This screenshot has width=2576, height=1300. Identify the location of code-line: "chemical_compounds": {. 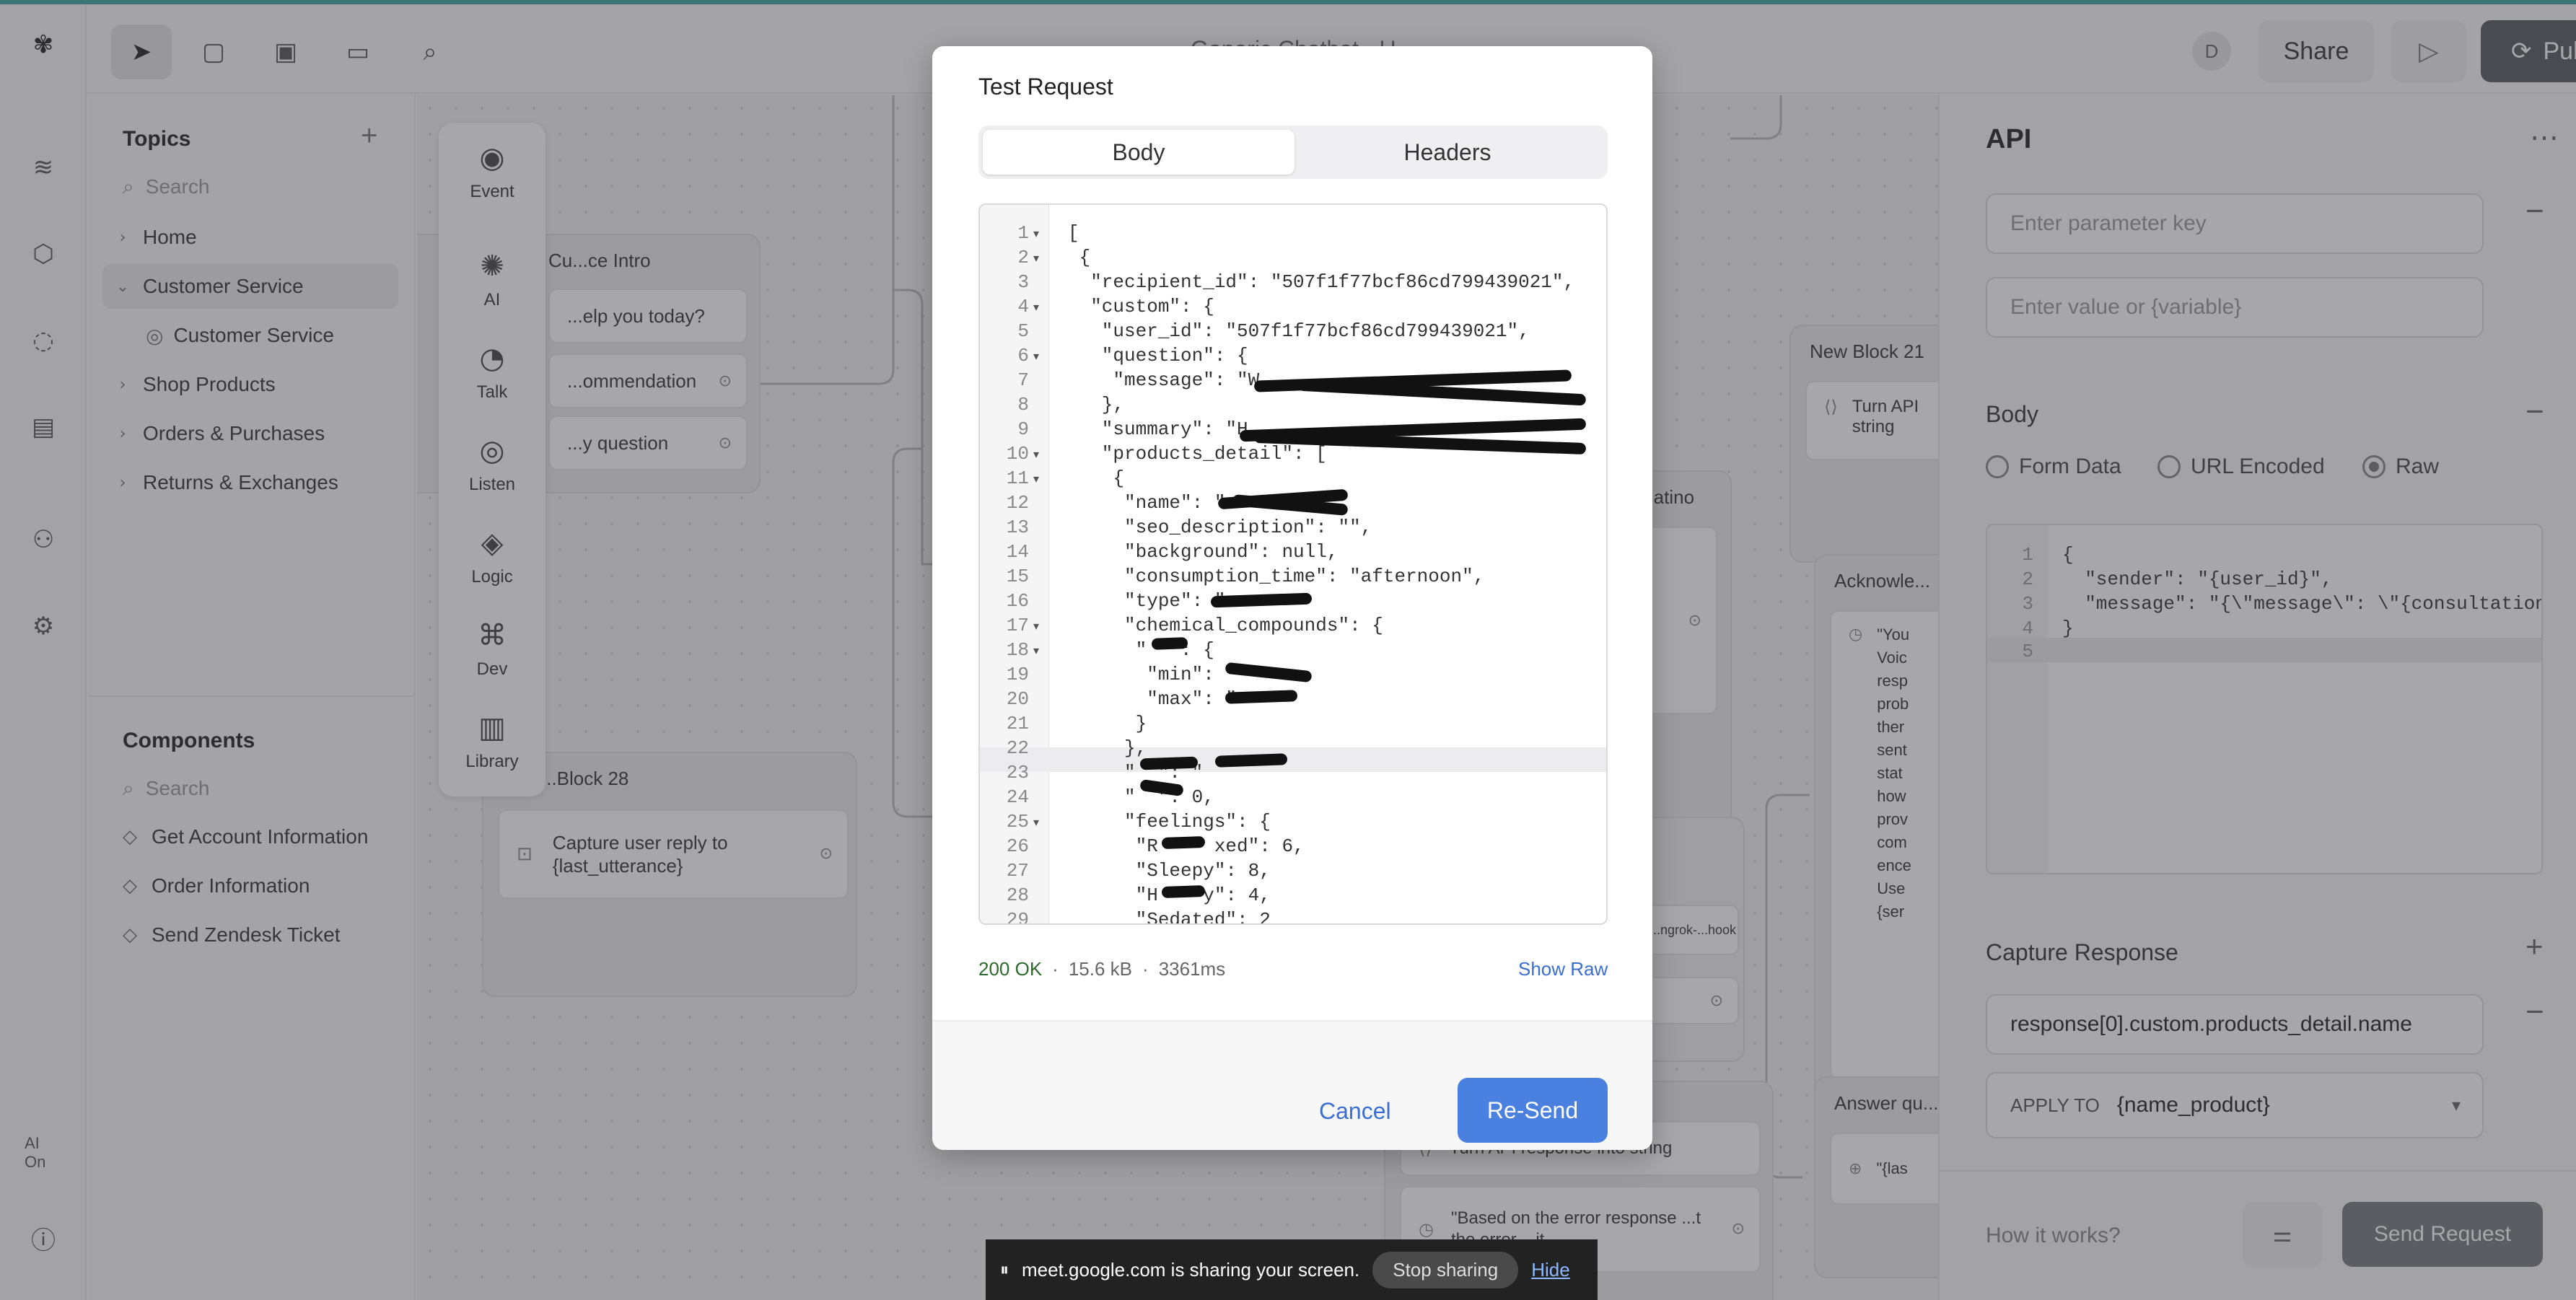
(1225, 625).